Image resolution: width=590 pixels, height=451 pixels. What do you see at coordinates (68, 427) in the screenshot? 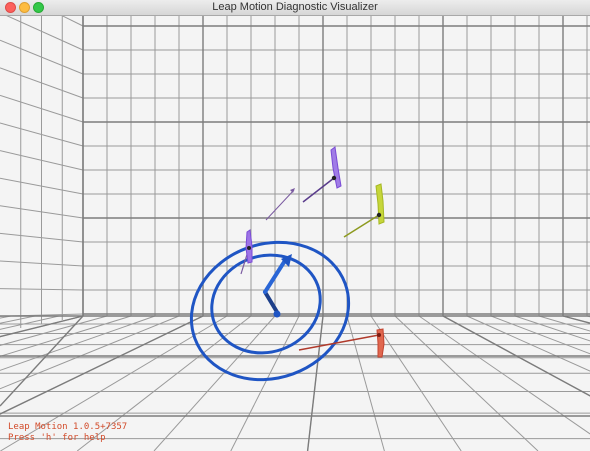
I see `version-text: Leap Motion 1.0.5+7357` at bounding box center [68, 427].